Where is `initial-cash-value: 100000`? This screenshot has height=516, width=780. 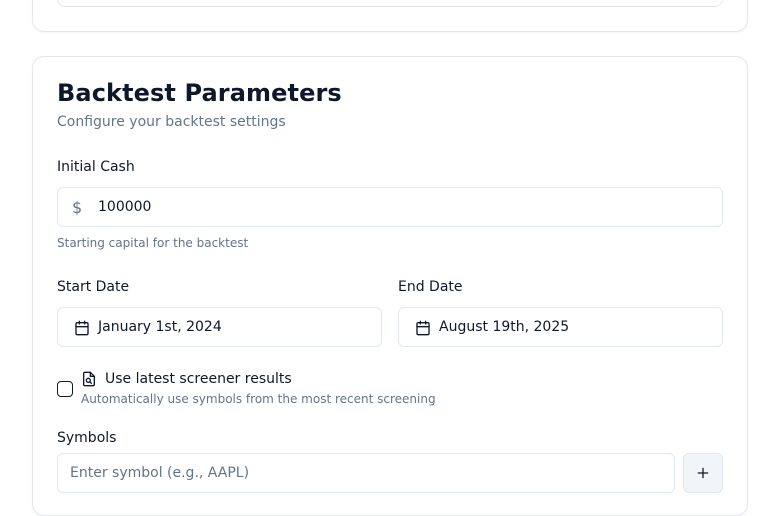
initial-cash-value: 100000 is located at coordinates (125, 207).